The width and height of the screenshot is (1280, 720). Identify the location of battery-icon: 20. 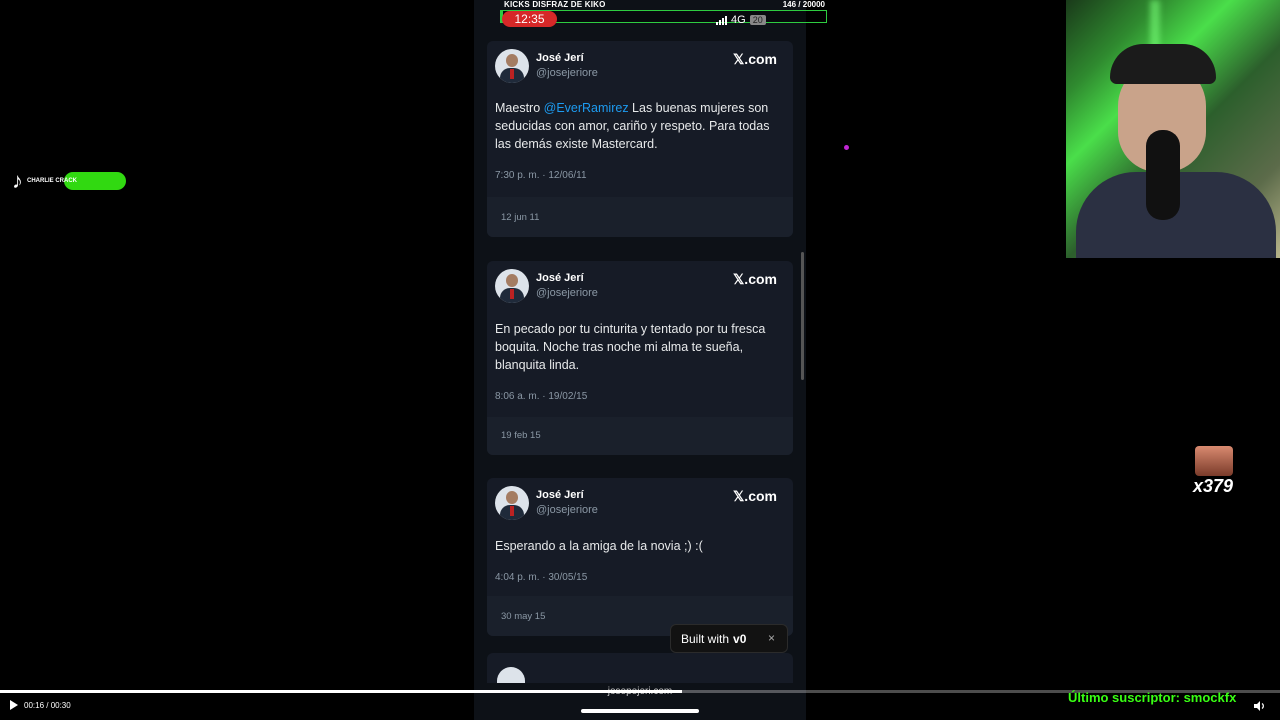
(757, 20).